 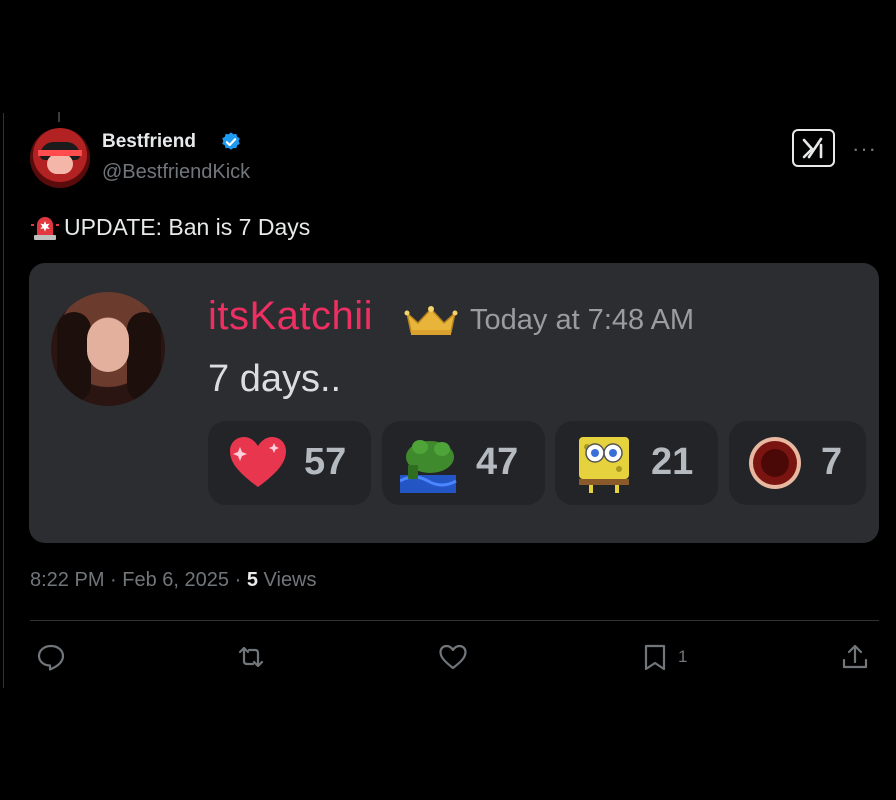 I want to click on author-avatar, so click(x=60, y=158).